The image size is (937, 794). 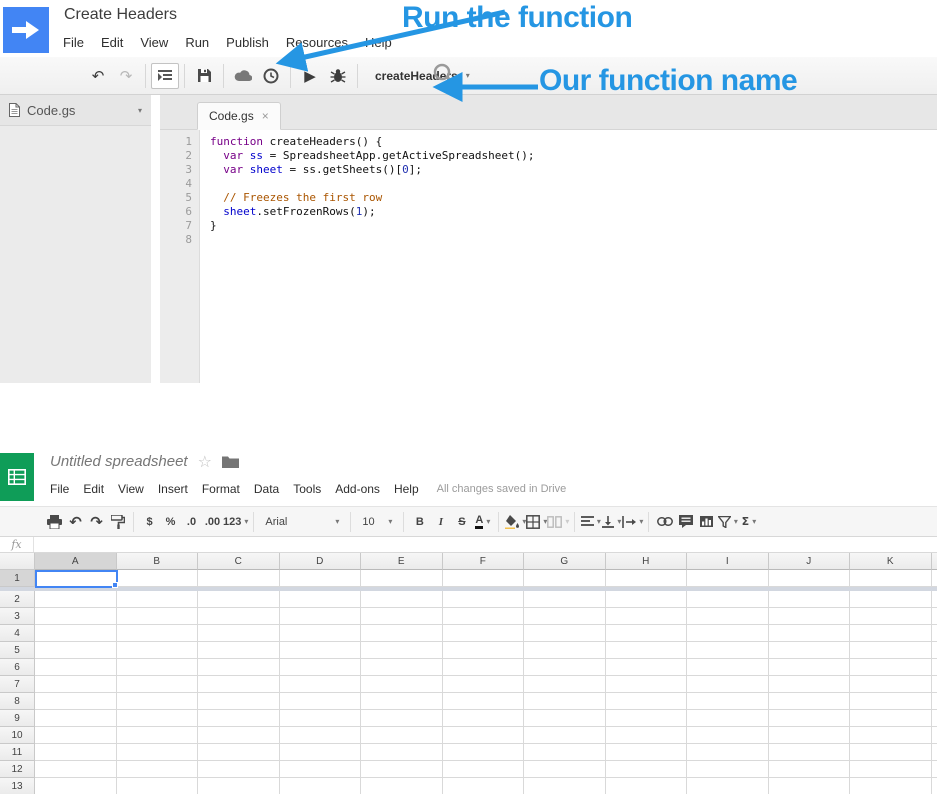 What do you see at coordinates (664, 522) in the screenshot?
I see `insert-link-button` at bounding box center [664, 522].